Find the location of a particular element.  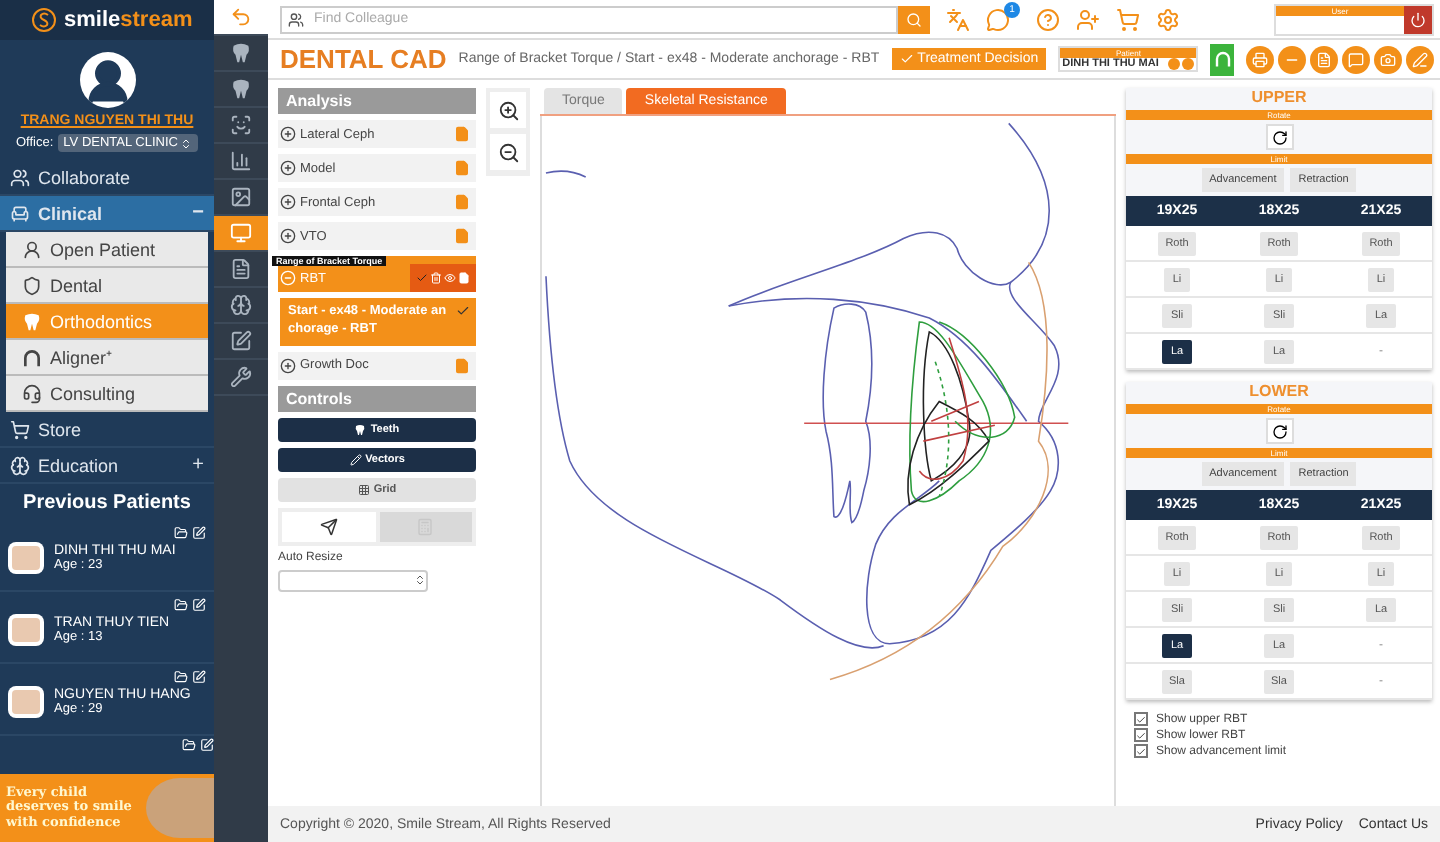

page-title: DENTAL CAD is located at coordinates (363, 59).